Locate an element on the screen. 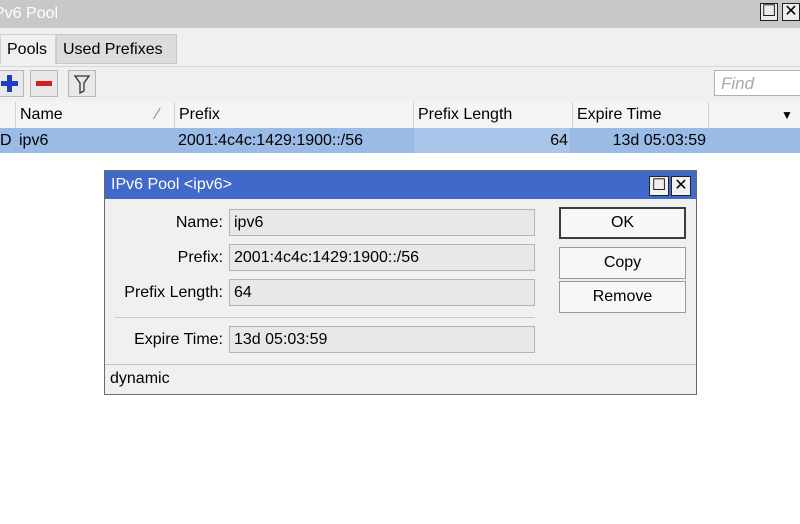 Image resolution: width=800 pixels, height=524 pixels. remove-button is located at coordinates (44, 83).